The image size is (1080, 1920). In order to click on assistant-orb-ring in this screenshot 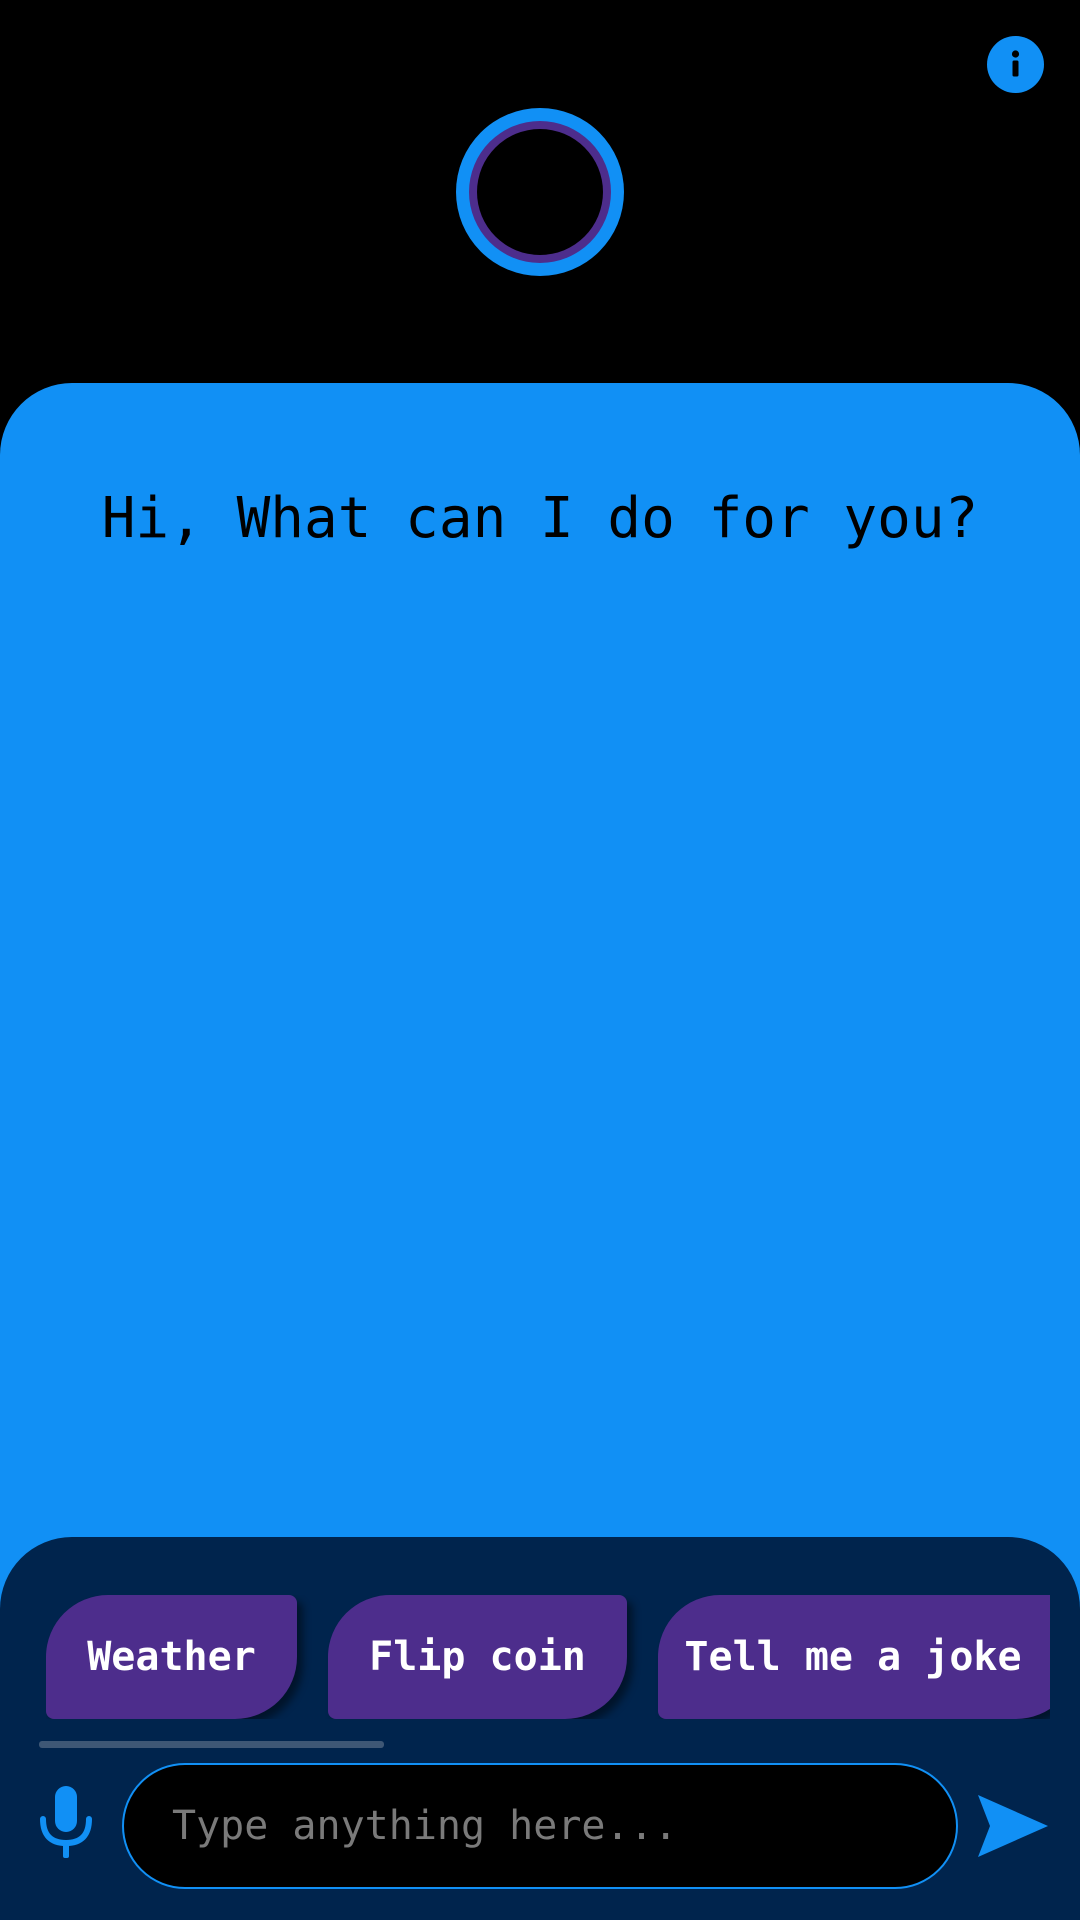, I will do `click(540, 192)`.